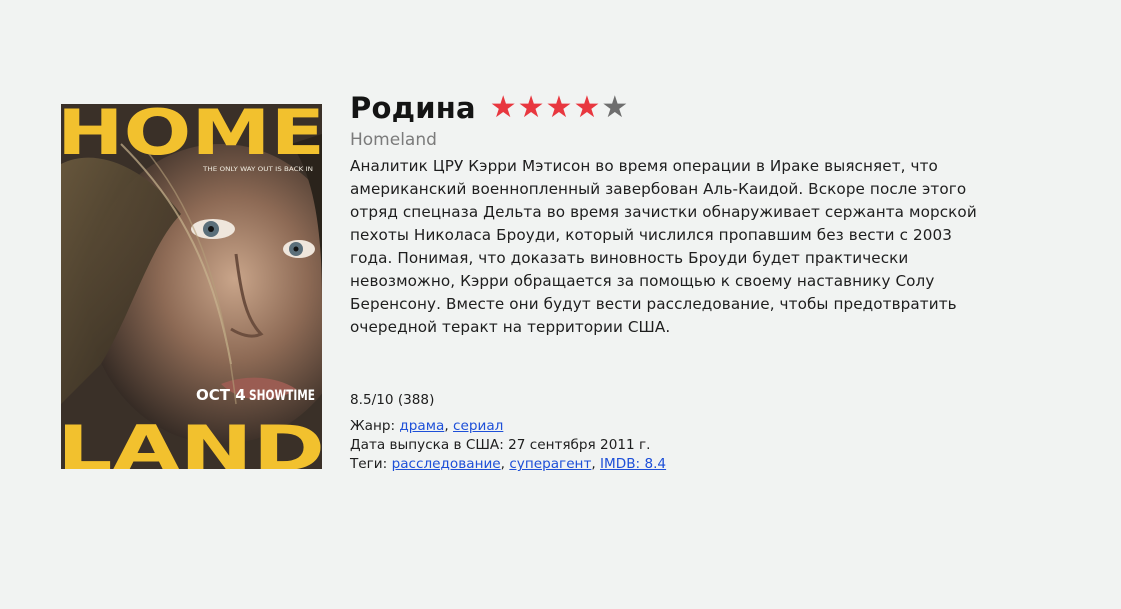 This screenshot has height=609, width=1121. I want to click on poster-tagline: THE ONLY WAY OUT IS BACK IN, so click(257, 169).